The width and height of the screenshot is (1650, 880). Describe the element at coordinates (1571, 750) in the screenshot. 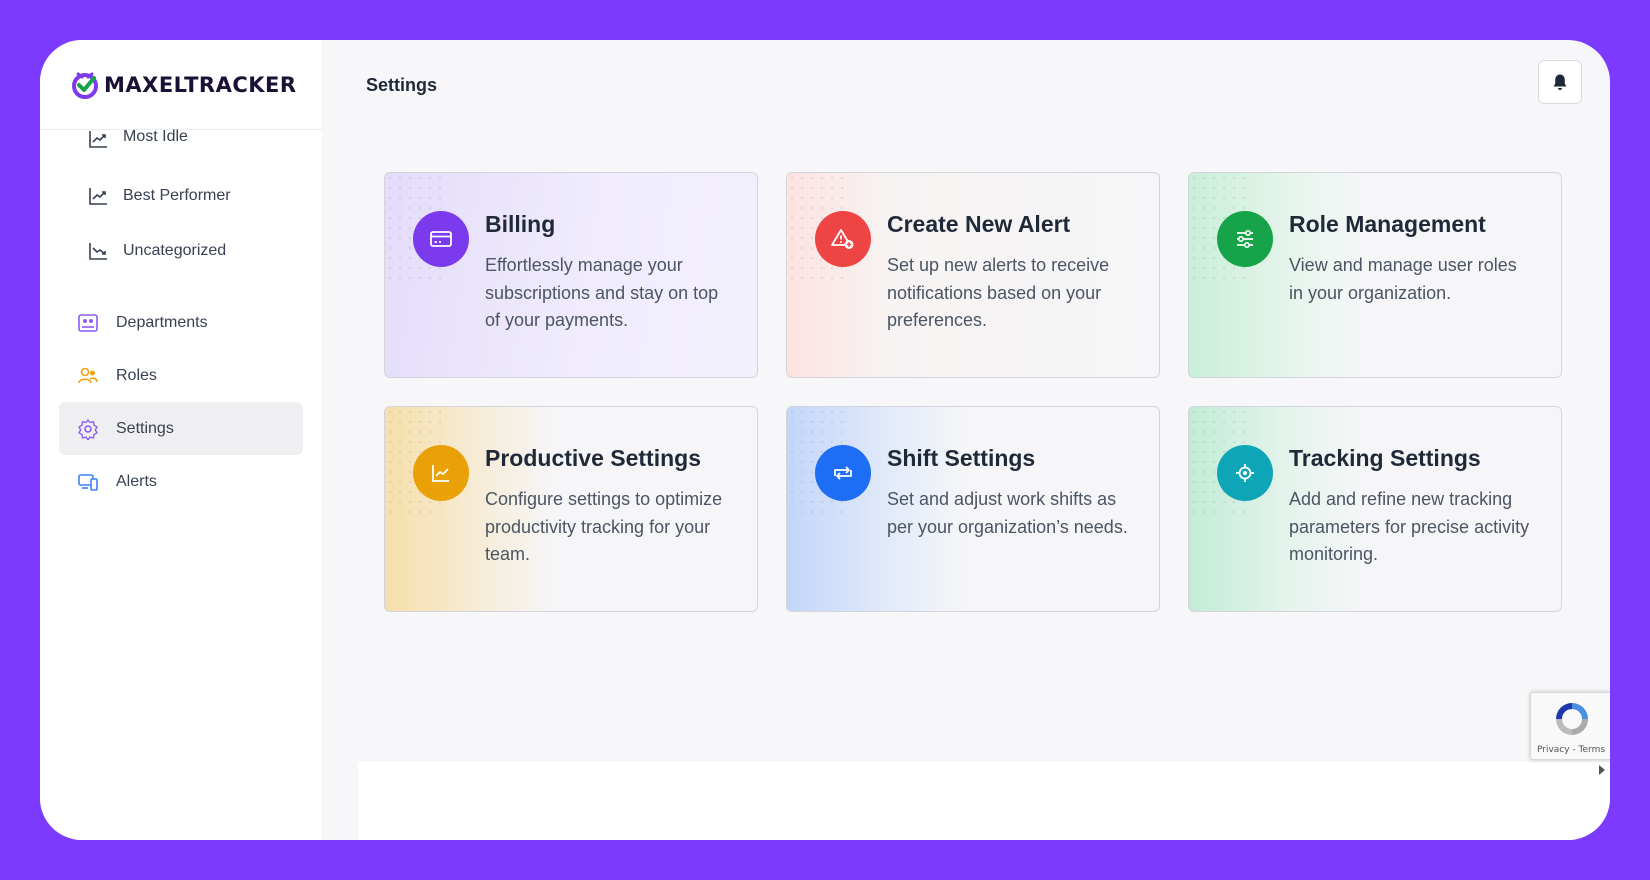

I see `recaptcha-links: Privacy - Terms` at that location.